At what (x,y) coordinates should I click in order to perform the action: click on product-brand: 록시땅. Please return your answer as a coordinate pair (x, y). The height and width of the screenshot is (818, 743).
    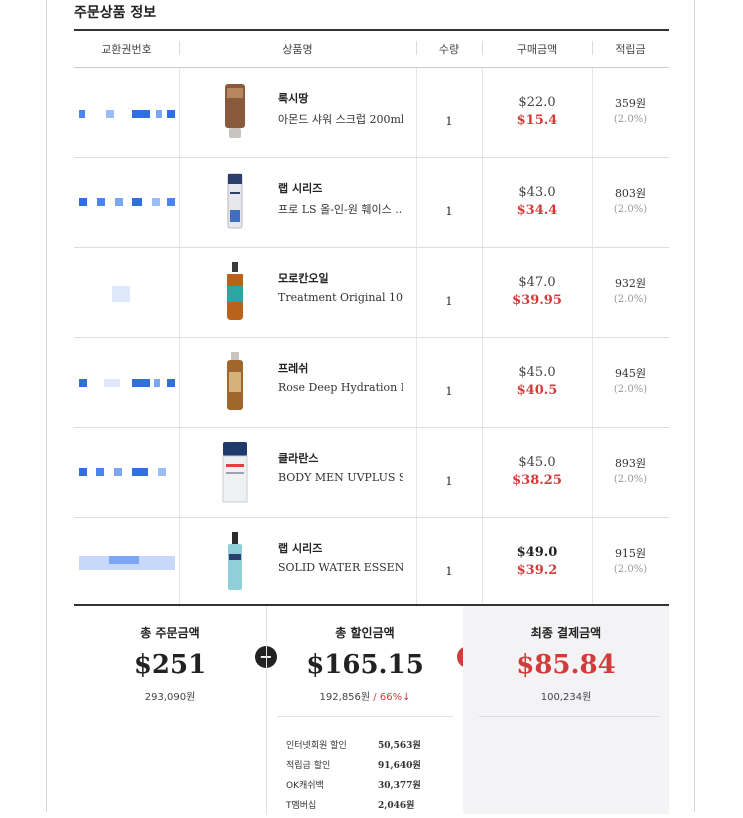
    Looking at the image, I should click on (293, 98).